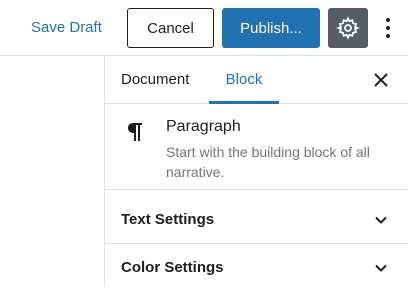  I want to click on close-icon, so click(381, 80).